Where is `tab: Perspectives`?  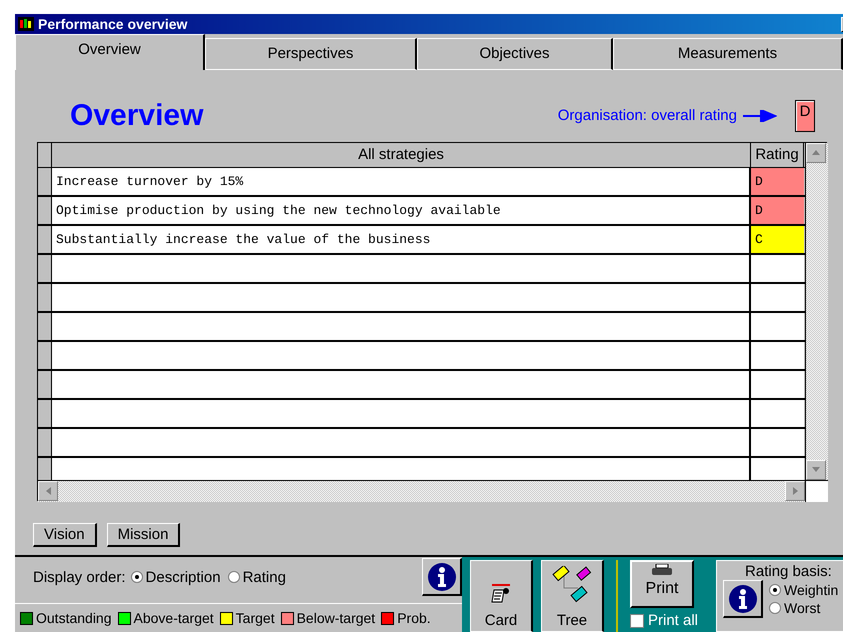 tab: Perspectives is located at coordinates (311, 54).